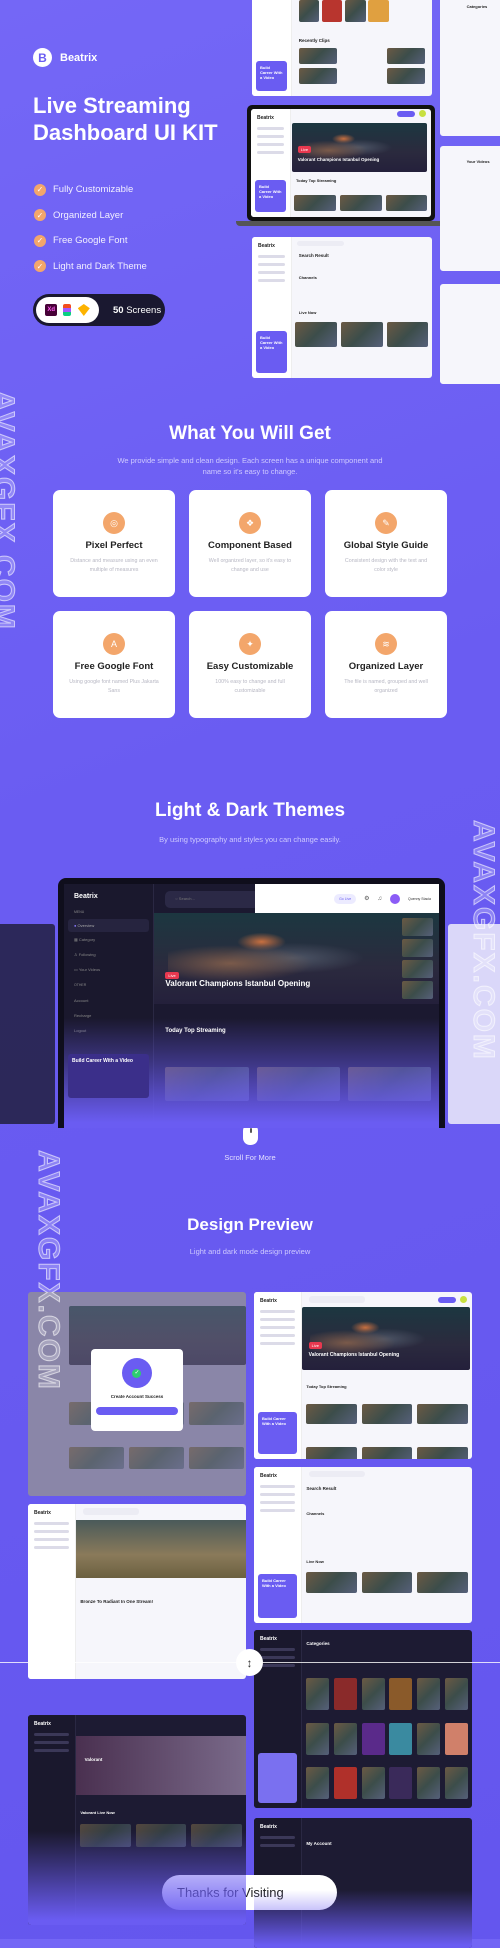 Image resolution: width=500 pixels, height=1948 pixels. What do you see at coordinates (366, 898) in the screenshot?
I see `settings-icon: ⚙` at bounding box center [366, 898].